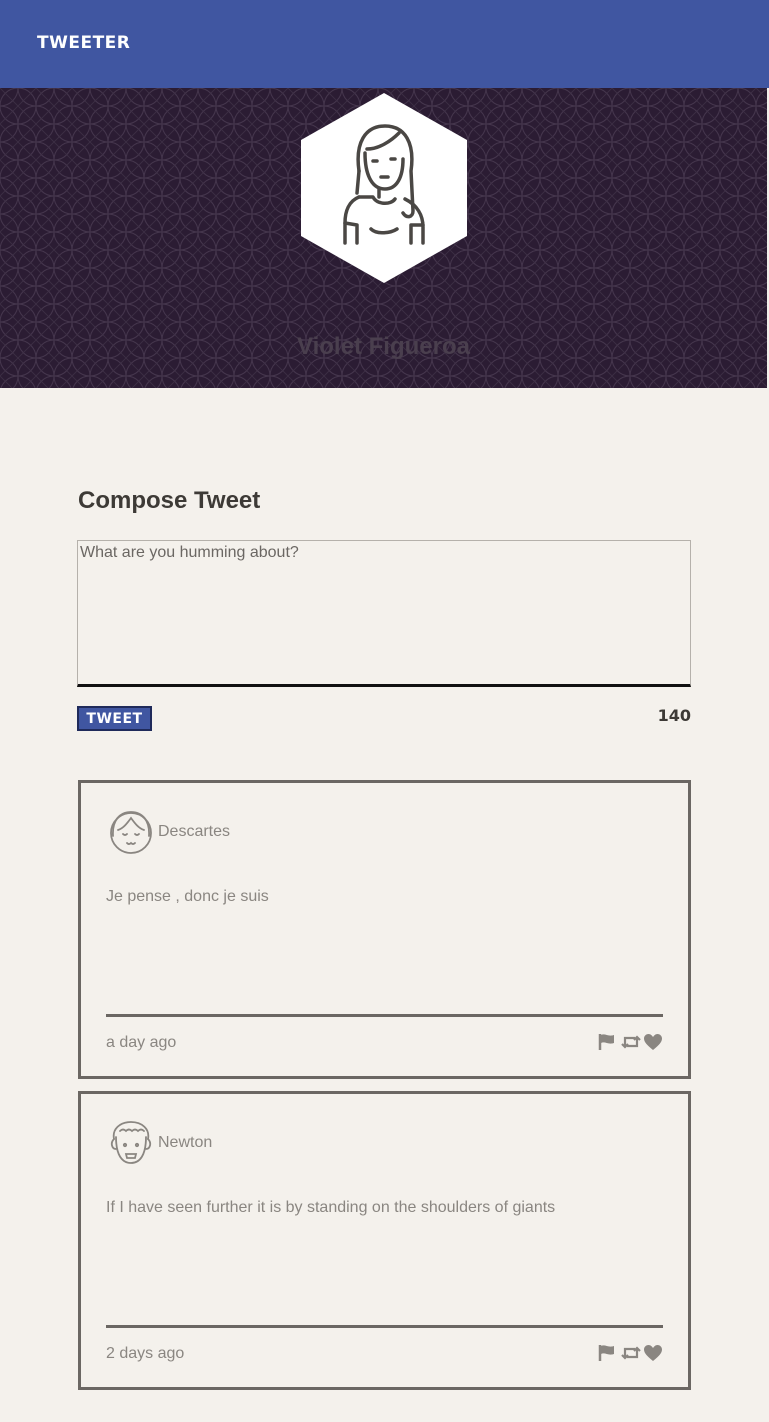  I want to click on woman-avatar-icon, so click(384, 188).